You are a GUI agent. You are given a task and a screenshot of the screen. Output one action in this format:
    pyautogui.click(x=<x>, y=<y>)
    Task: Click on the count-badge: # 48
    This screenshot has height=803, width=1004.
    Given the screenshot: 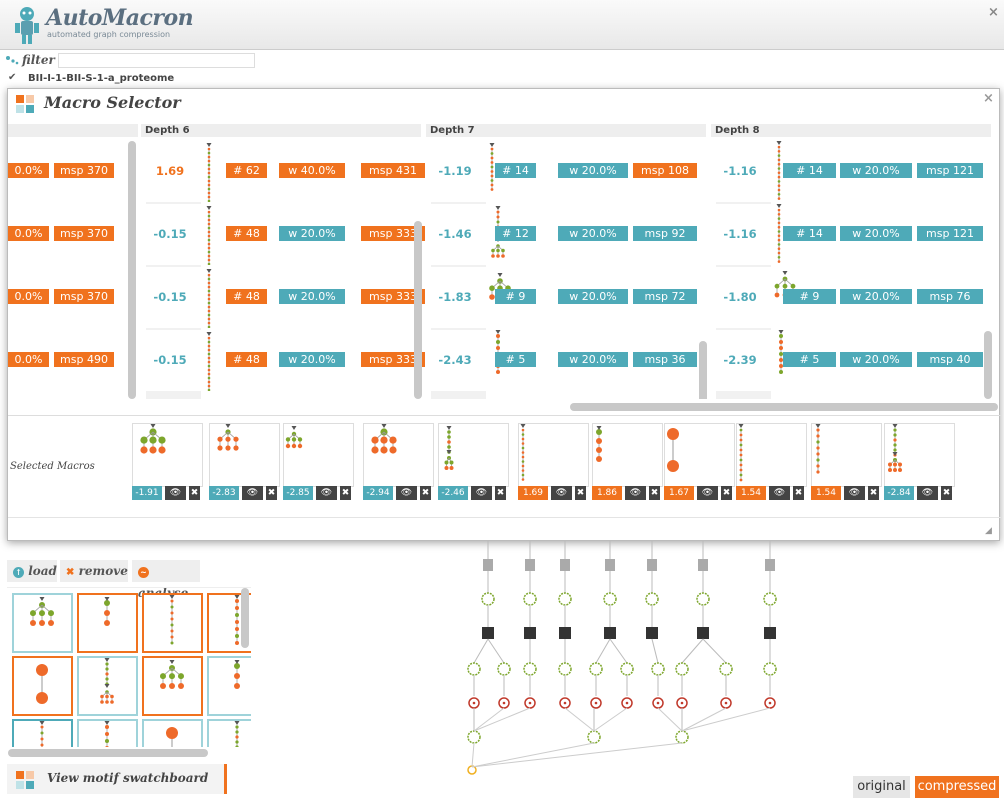 What is the action you would take?
    pyautogui.click(x=246, y=359)
    